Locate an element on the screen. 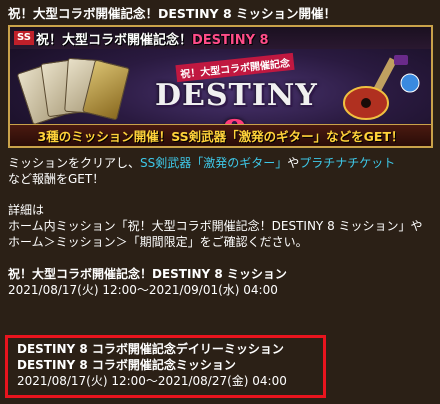 Image resolution: width=440 pixels, height=404 pixels. collab-mission-title: DESTINY 8 コラボ開催記念ミッション is located at coordinates (126, 365).